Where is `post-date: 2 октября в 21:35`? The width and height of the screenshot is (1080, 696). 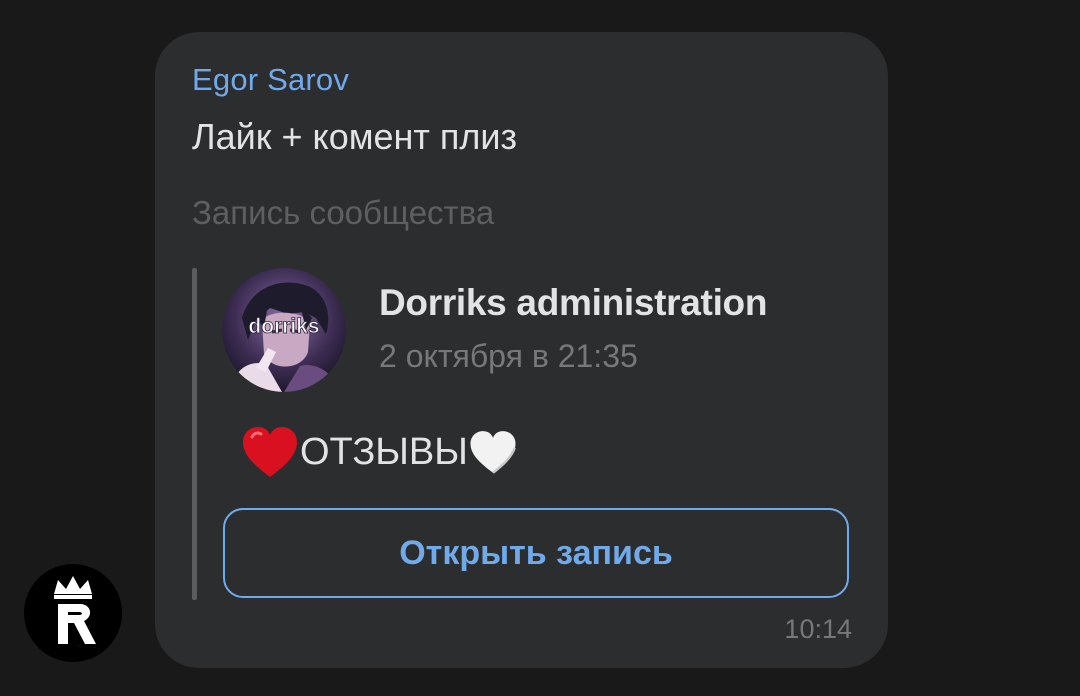 post-date: 2 октября в 21:35 is located at coordinates (508, 356).